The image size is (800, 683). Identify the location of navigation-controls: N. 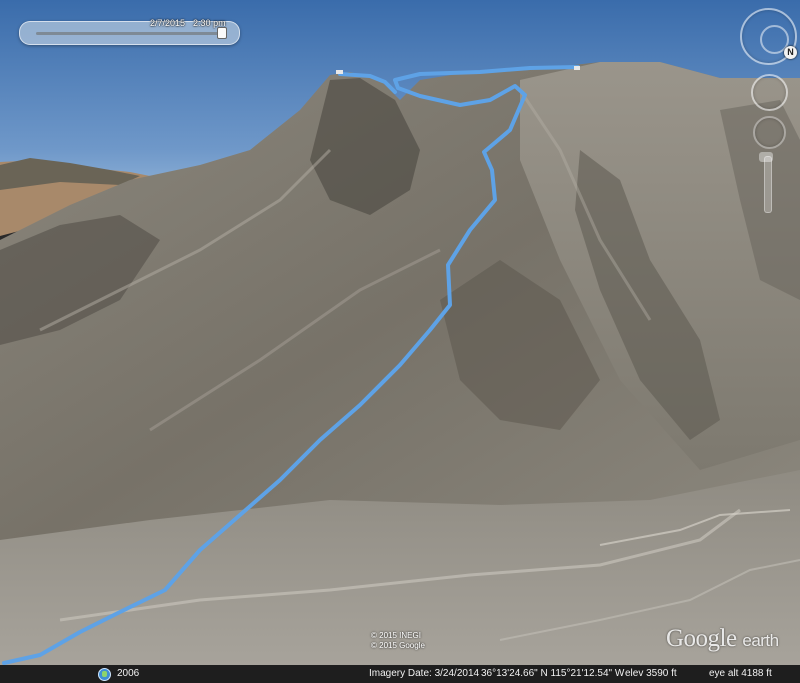
(767, 111).